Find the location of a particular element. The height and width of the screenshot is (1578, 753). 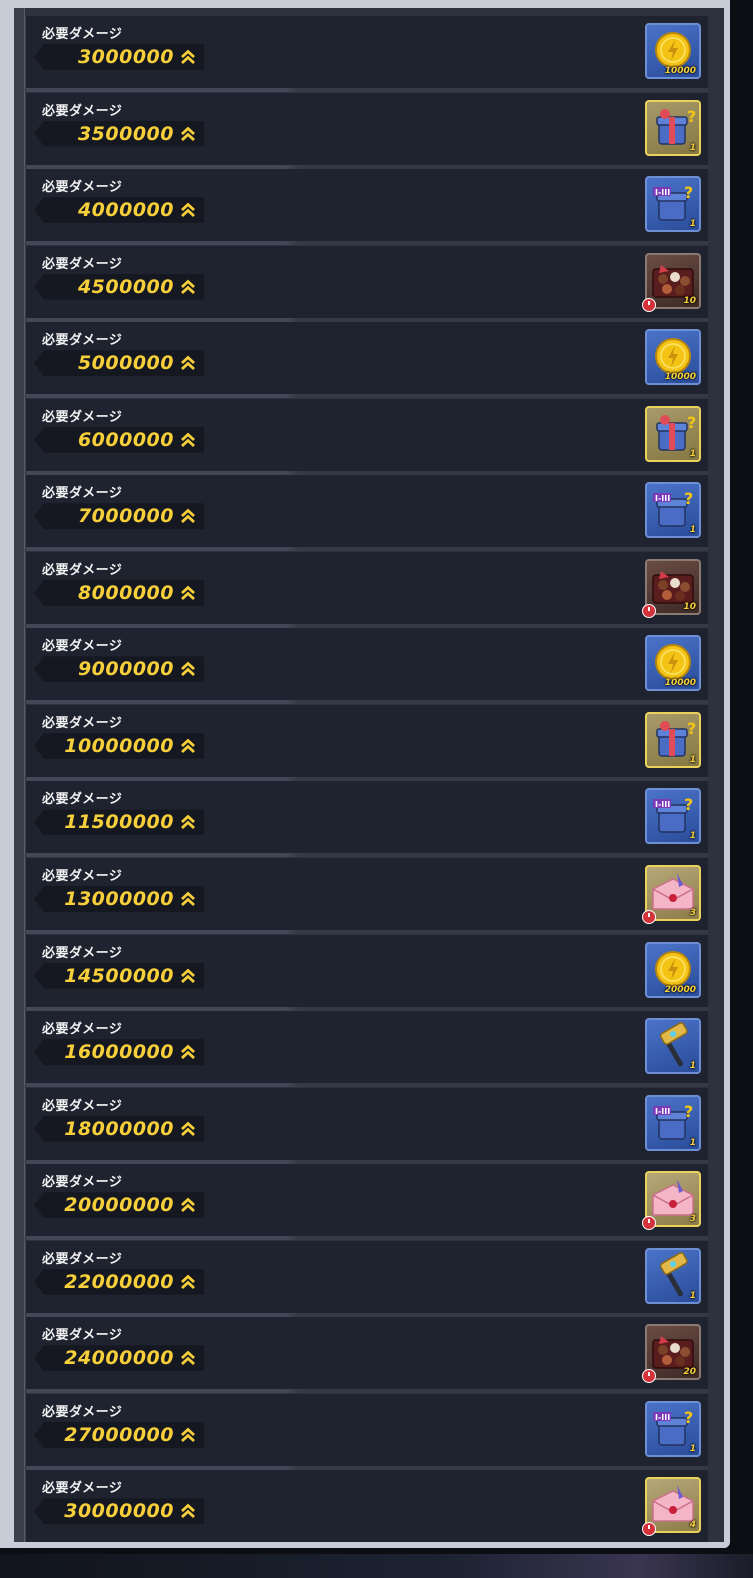

reward-row: 必要ダメージ 20000000 3 is located at coordinates (366, 1202).